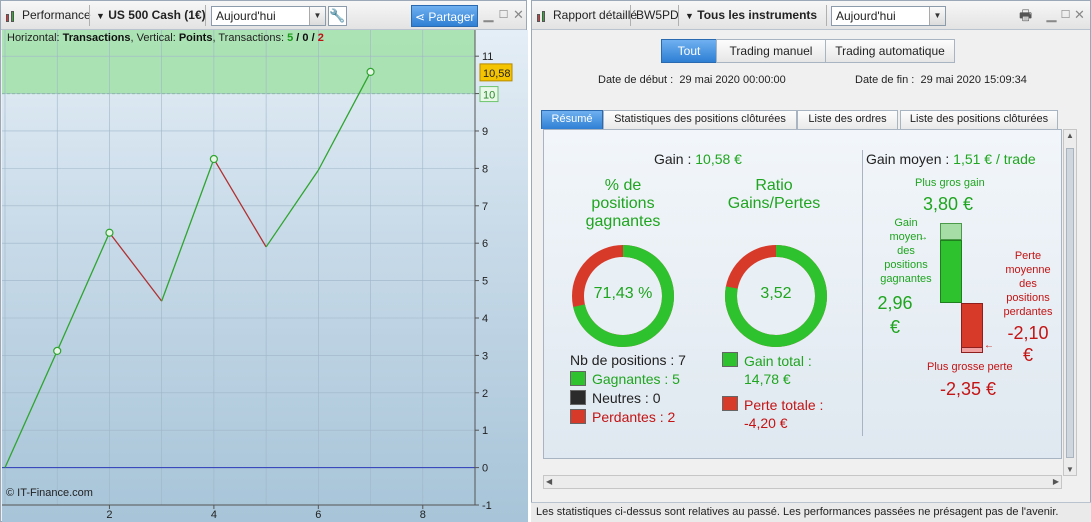  What do you see at coordinates (572, 119) in the screenshot?
I see `subtab-resume: Résumé` at bounding box center [572, 119].